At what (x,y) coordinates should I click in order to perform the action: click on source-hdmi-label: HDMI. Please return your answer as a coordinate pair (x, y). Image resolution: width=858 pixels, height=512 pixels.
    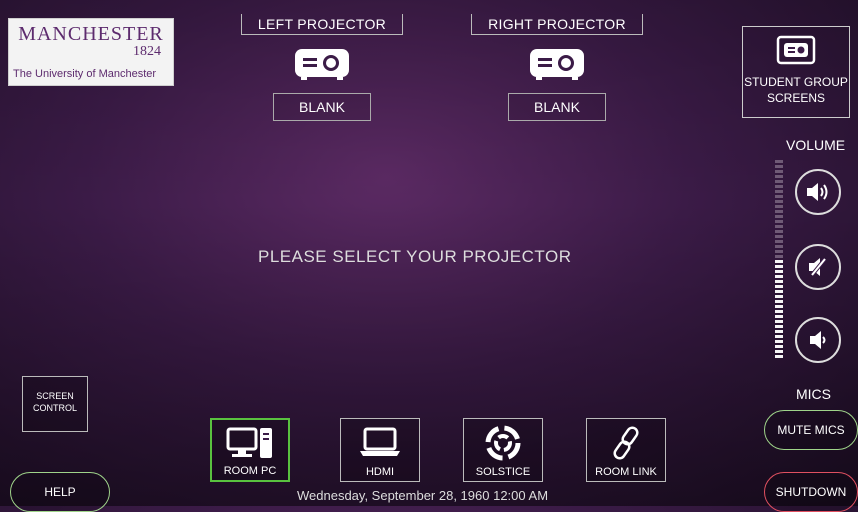
    Looking at the image, I should click on (380, 472).